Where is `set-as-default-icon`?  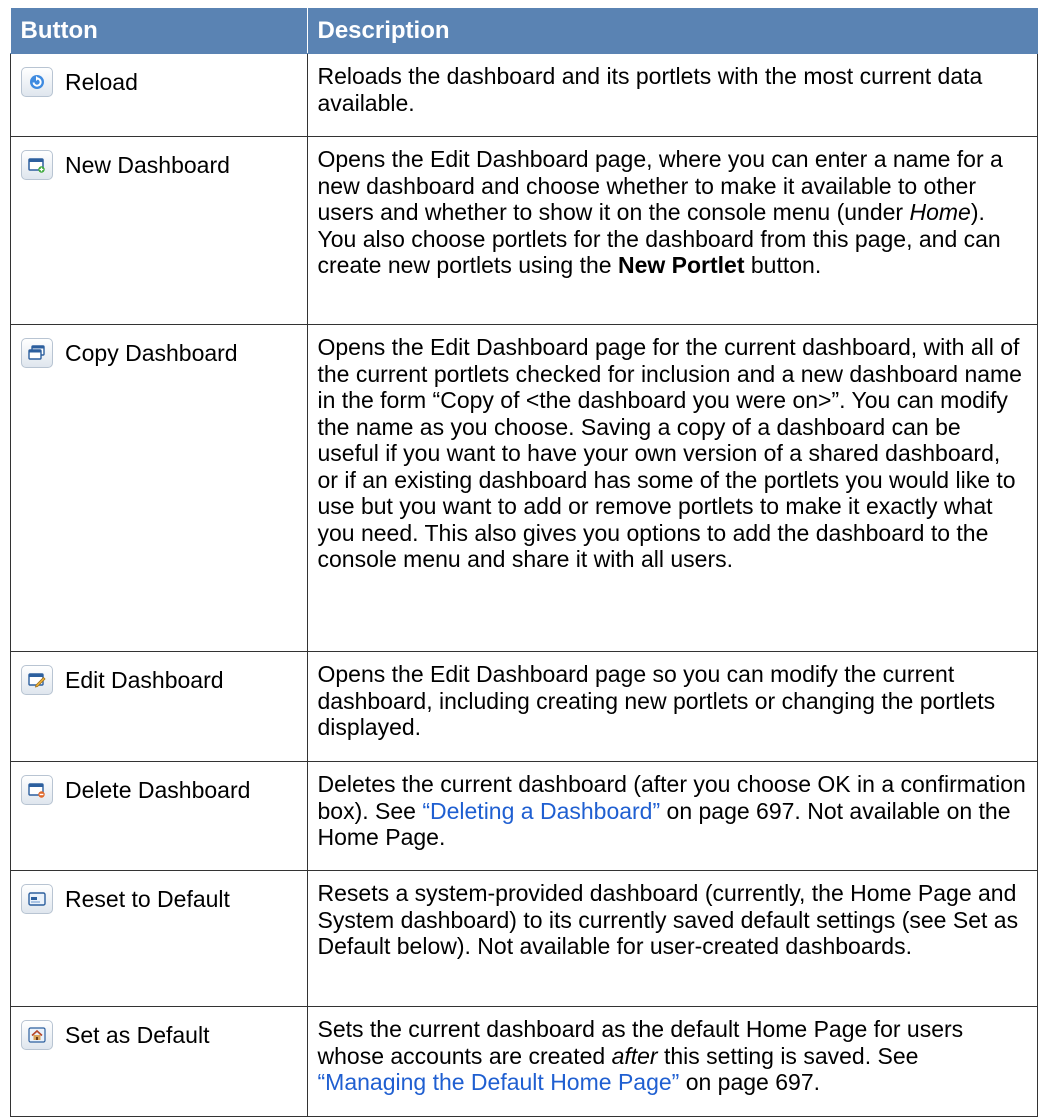 set-as-default-icon is located at coordinates (37, 1035).